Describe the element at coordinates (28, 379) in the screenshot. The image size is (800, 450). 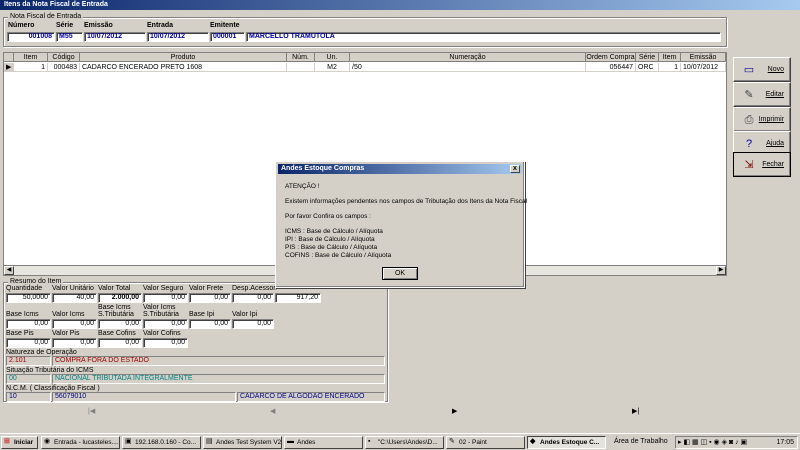
I see `situacao-code-field: 00` at that location.